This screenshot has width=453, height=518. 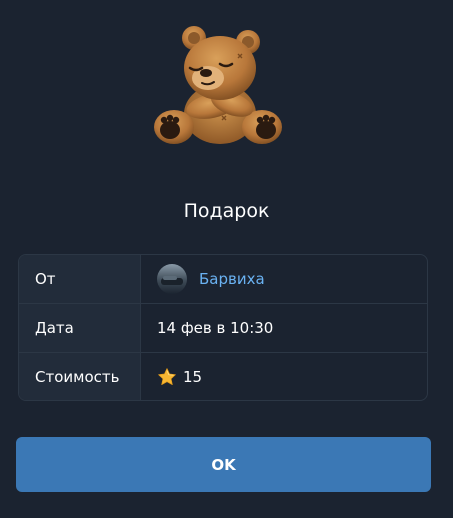 I want to click on ok-button: OK, so click(x=223, y=464).